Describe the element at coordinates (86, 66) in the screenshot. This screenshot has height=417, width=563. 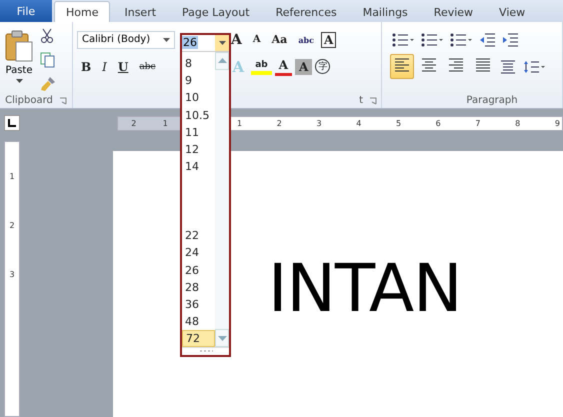
I see `font-tool-button: B` at that location.